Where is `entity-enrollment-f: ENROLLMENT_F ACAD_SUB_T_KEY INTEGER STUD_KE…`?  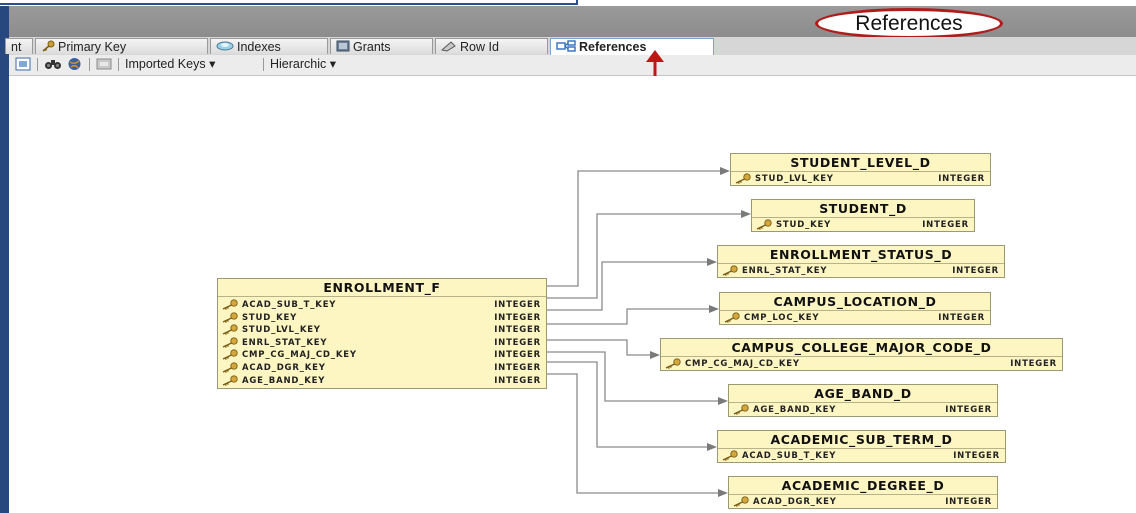 entity-enrollment-f: ENROLLMENT_F ACAD_SUB_T_KEY INTEGER STUD_KE… is located at coordinates (382, 333).